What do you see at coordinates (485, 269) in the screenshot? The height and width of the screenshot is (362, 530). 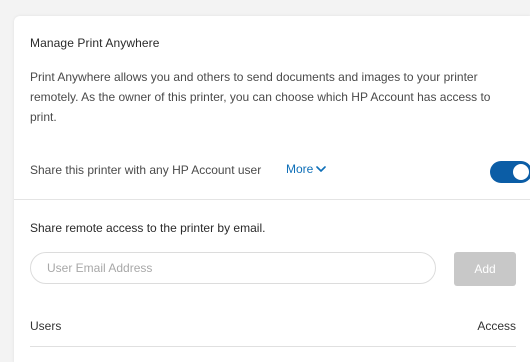 I see `add-button: Add` at bounding box center [485, 269].